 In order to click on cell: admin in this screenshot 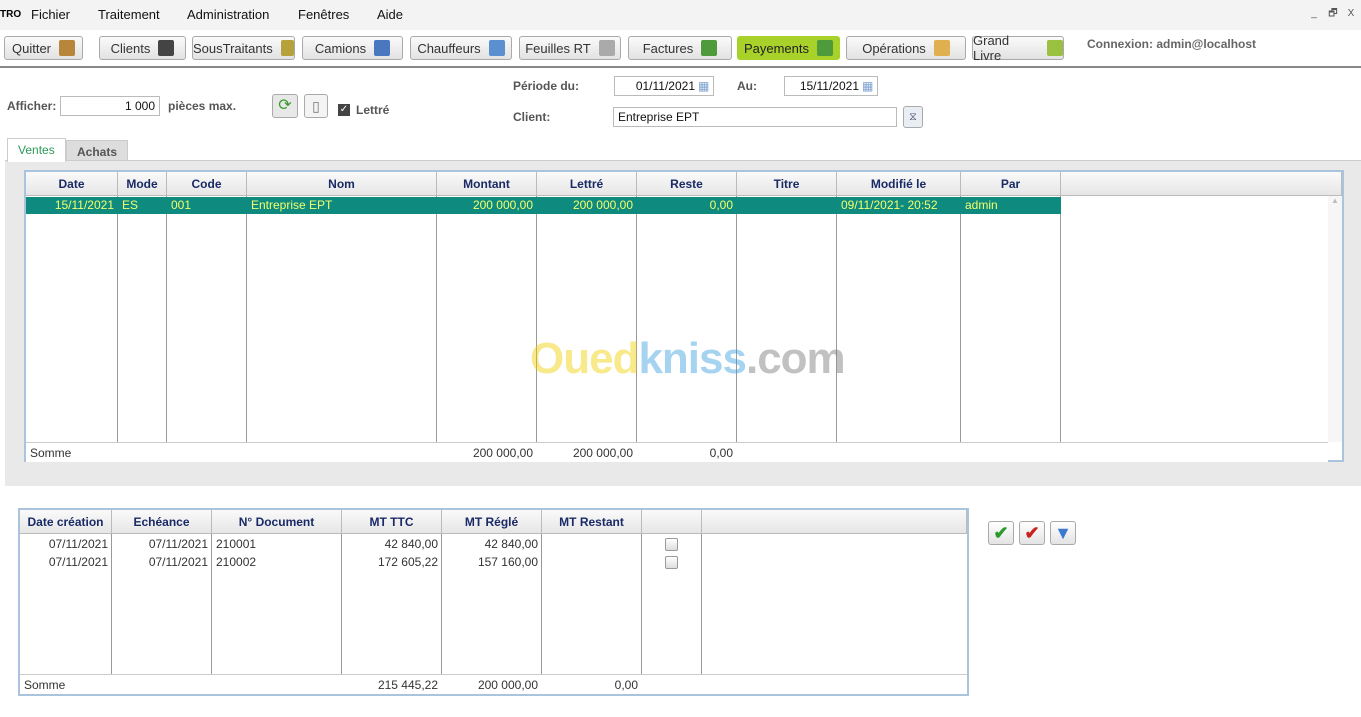, I will do `click(981, 205)`.